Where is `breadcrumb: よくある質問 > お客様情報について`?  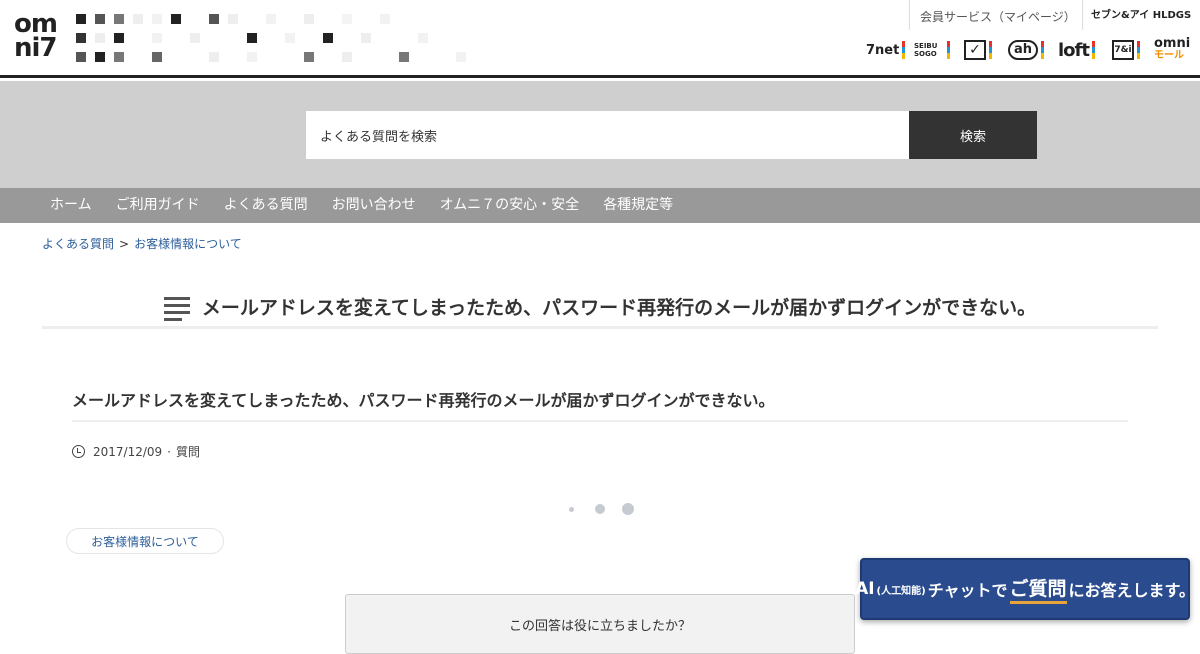 breadcrumb: よくある質問 > お客様情報について is located at coordinates (142, 243).